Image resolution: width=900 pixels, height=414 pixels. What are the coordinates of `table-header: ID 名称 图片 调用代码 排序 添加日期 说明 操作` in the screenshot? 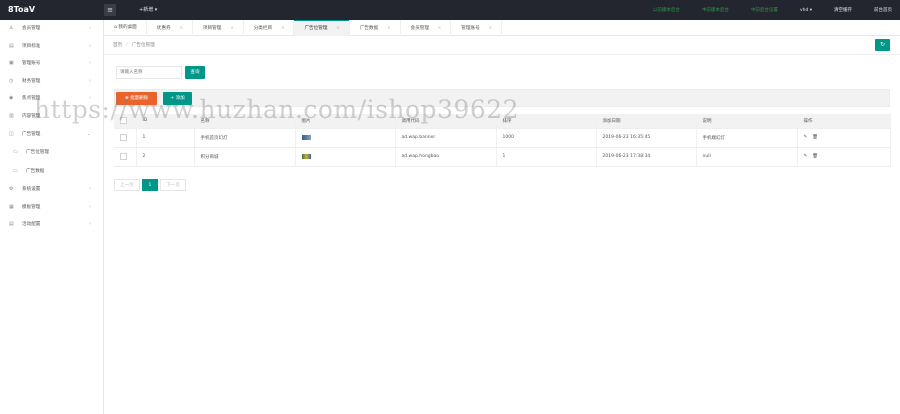 It's located at (502, 121).